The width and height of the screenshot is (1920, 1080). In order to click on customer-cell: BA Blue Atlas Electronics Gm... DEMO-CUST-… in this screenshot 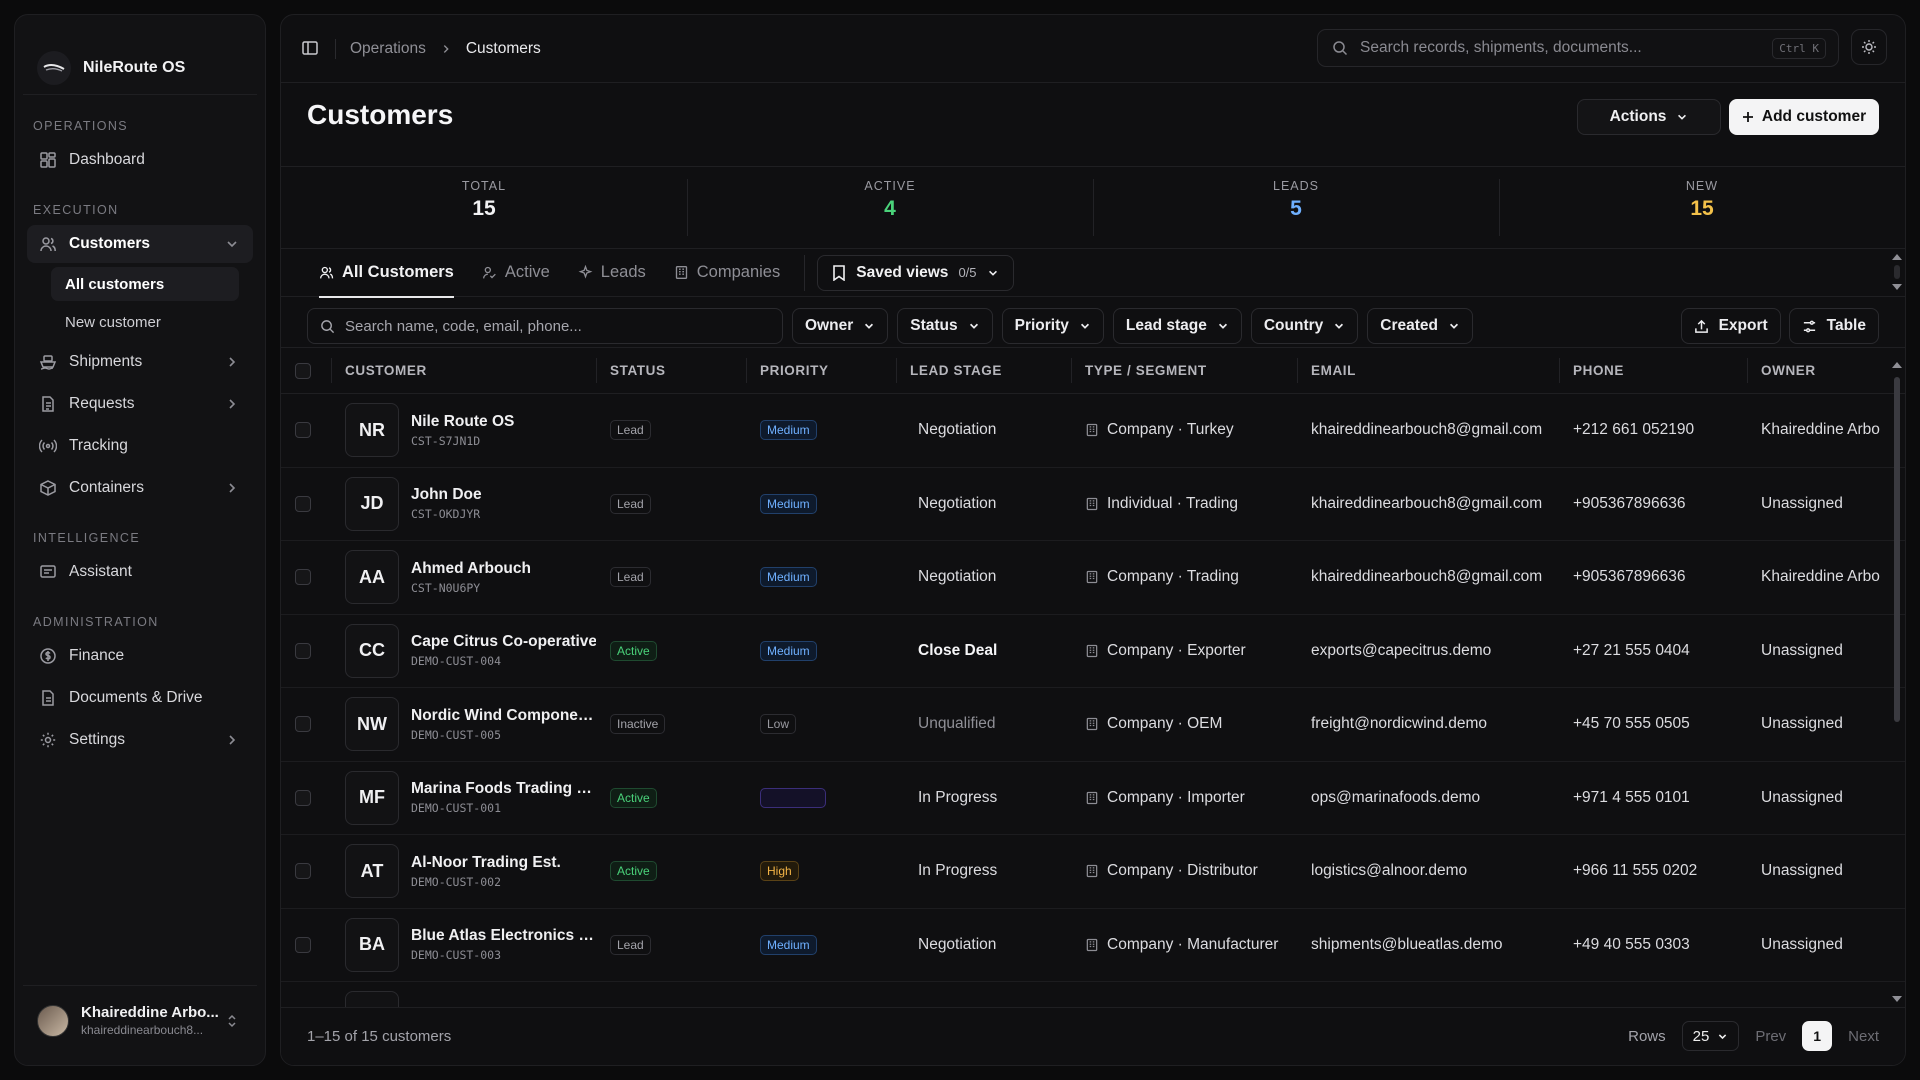, I will do `click(463, 945)`.